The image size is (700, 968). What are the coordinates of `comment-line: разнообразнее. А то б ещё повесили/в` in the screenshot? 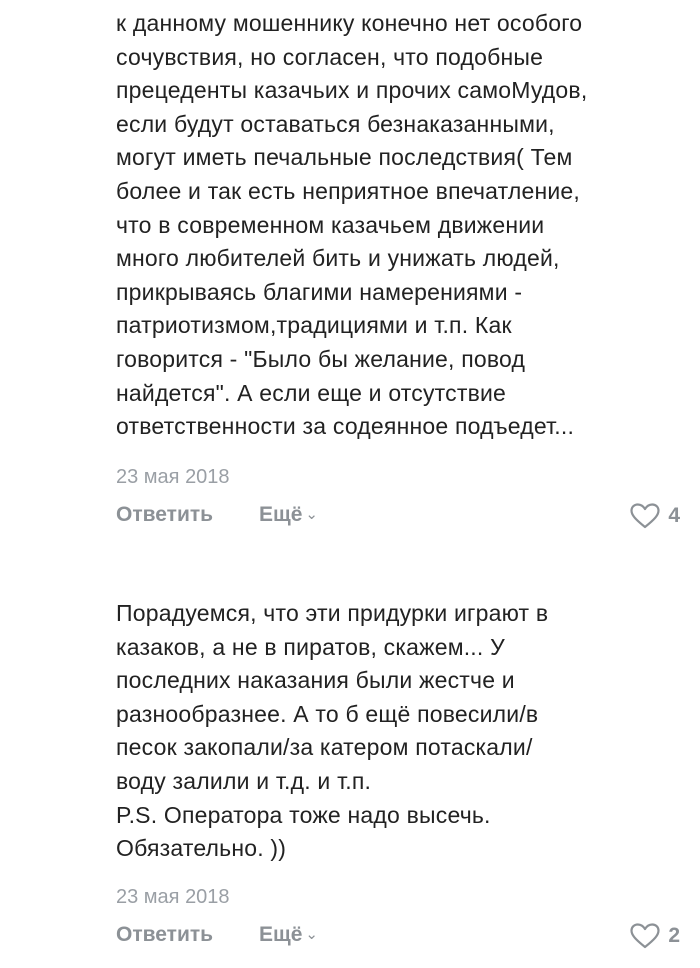 It's located at (327, 713).